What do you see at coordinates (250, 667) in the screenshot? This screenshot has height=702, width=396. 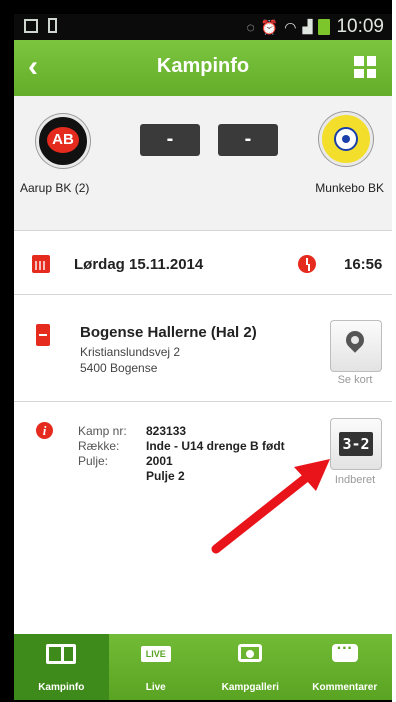 I see `tab-kampgalleri: Kampgalleri` at bounding box center [250, 667].